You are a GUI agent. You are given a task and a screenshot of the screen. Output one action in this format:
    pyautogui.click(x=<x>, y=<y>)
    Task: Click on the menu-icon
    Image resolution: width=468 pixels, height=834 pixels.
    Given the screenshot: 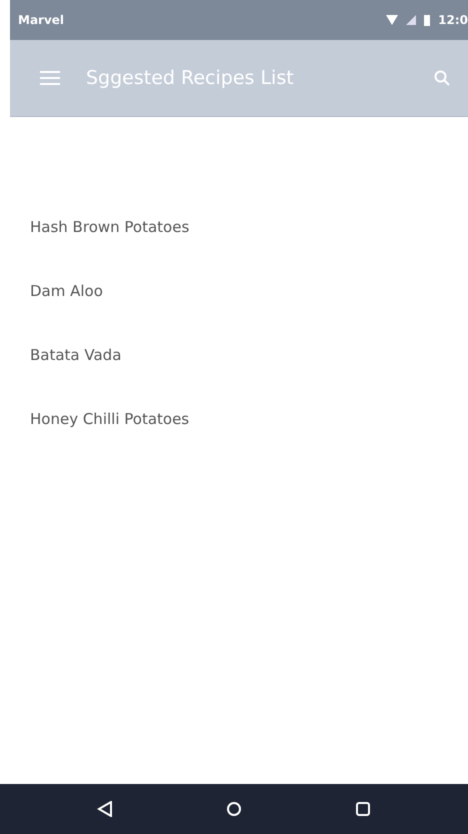 What is the action you would take?
    pyautogui.click(x=50, y=78)
    